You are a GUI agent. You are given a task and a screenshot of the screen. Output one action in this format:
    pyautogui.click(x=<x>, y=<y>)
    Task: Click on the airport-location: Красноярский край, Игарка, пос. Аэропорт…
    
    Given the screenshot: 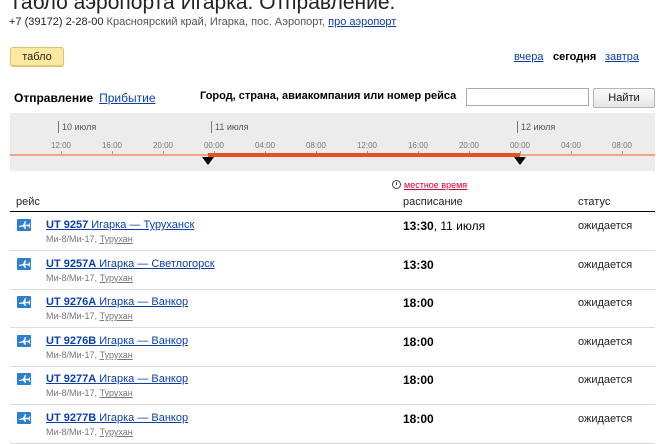 What is the action you would take?
    pyautogui.click(x=216, y=22)
    